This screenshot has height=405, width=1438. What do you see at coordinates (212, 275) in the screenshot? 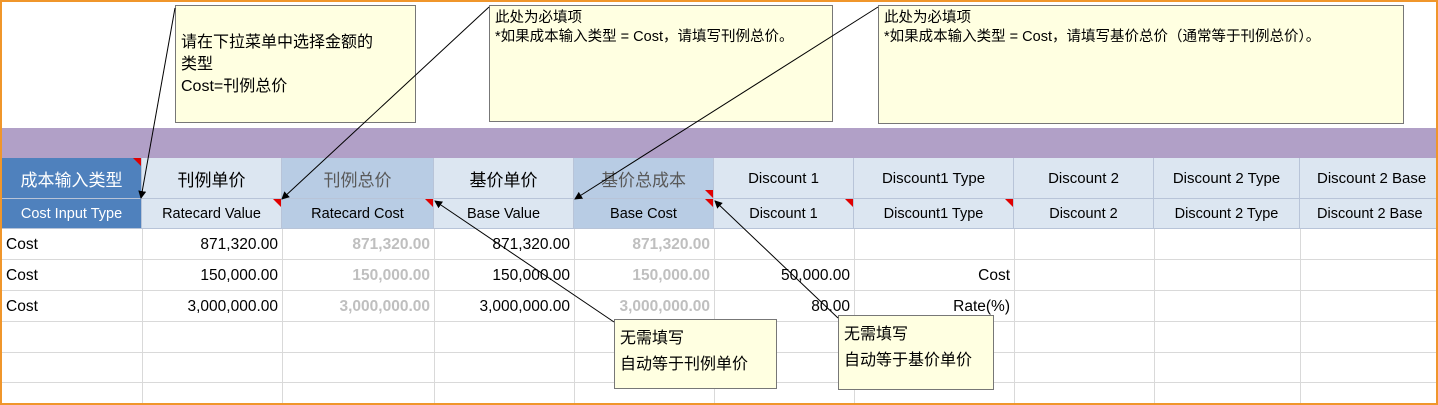
I see `cell-ratecard-value: 150,000.00` at bounding box center [212, 275].